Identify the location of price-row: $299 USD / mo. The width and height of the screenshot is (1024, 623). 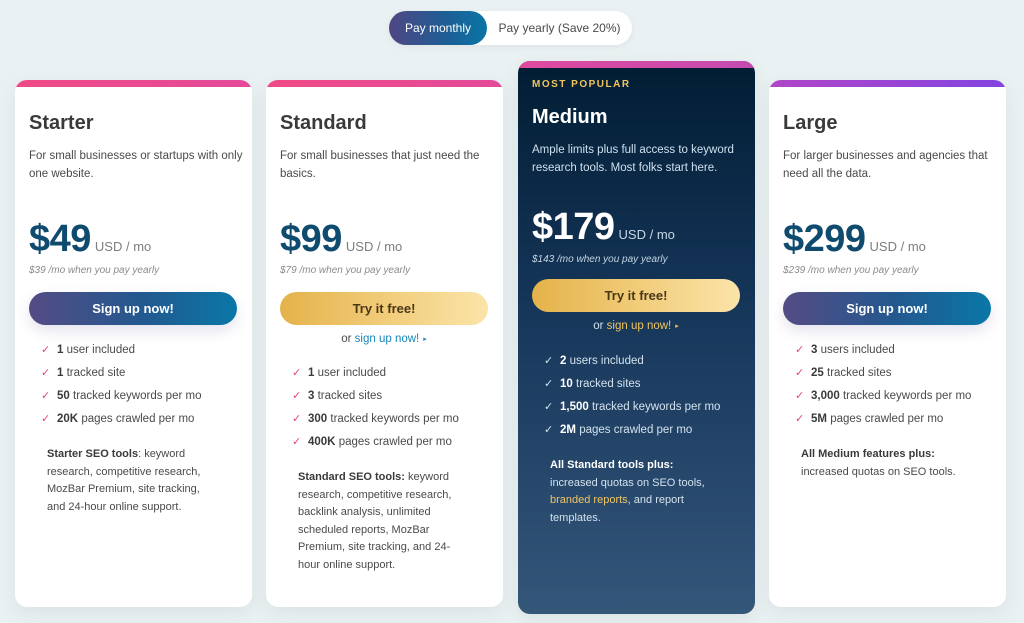
(854, 239).